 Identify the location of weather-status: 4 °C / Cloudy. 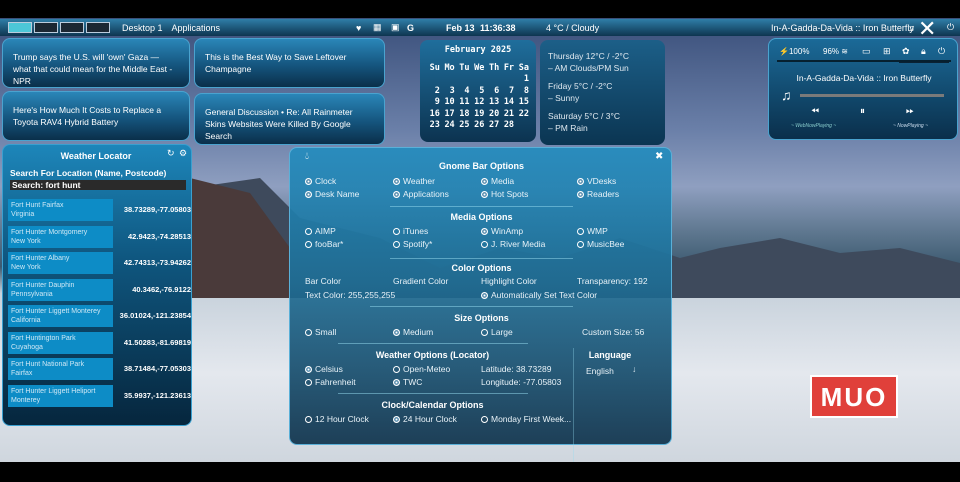
(572, 28).